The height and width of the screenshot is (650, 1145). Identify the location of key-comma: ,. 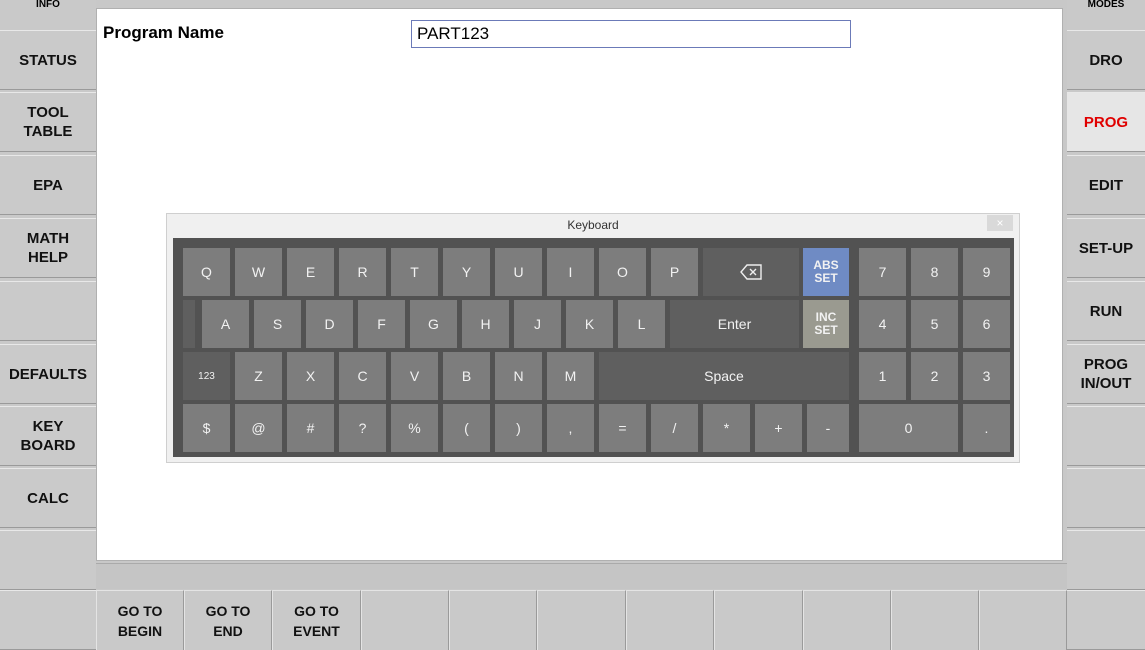
(570, 428).